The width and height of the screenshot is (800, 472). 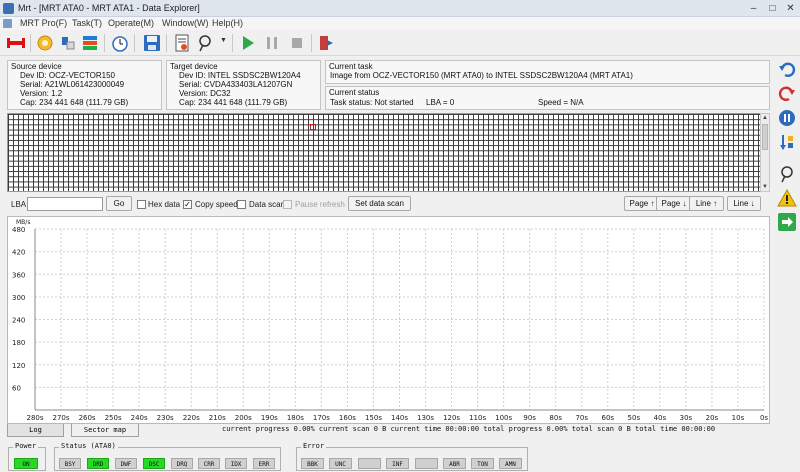 What do you see at coordinates (787, 94) in the screenshot?
I see `redo-icon` at bounding box center [787, 94].